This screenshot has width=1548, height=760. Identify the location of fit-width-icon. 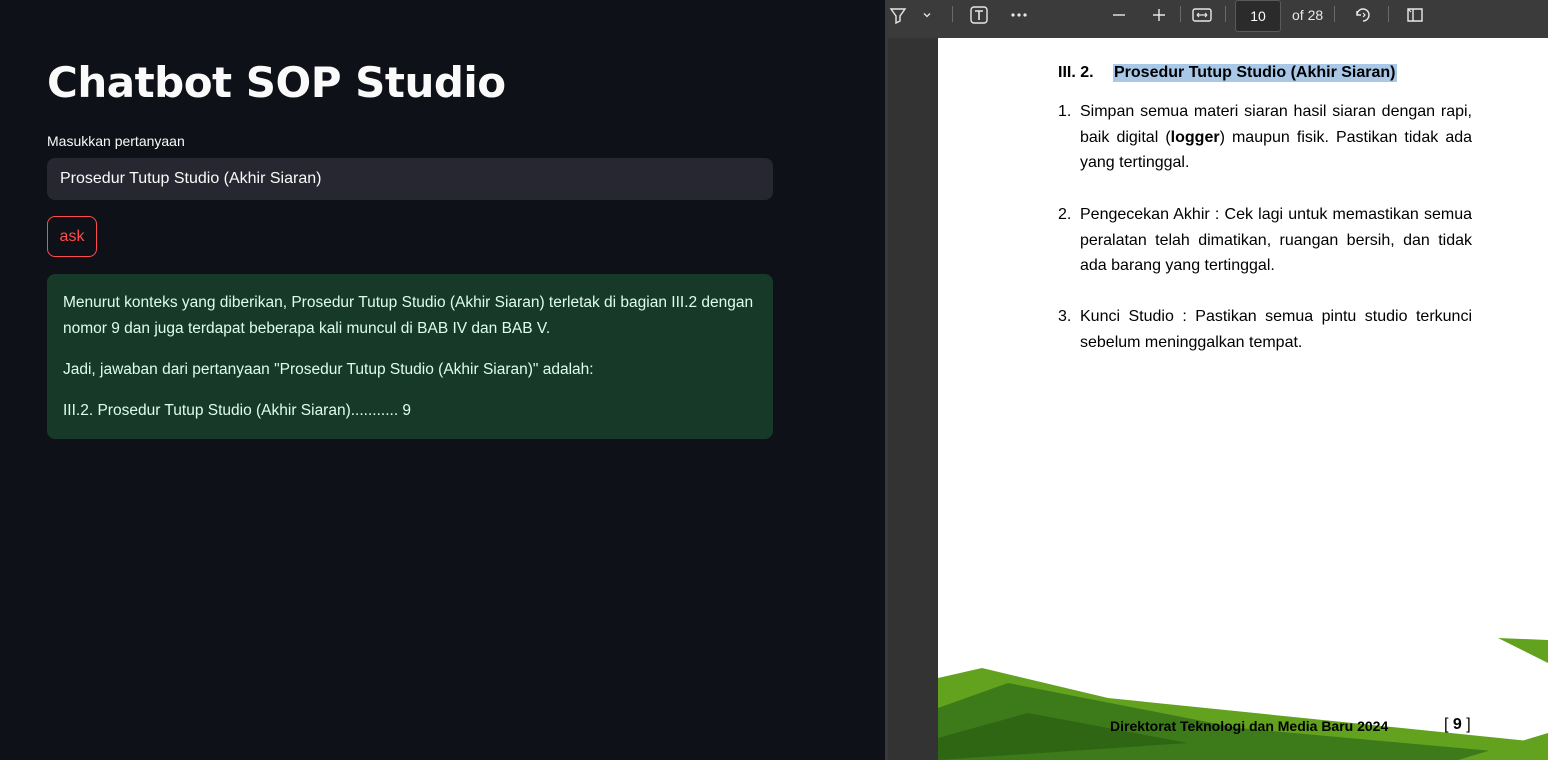
(1202, 15).